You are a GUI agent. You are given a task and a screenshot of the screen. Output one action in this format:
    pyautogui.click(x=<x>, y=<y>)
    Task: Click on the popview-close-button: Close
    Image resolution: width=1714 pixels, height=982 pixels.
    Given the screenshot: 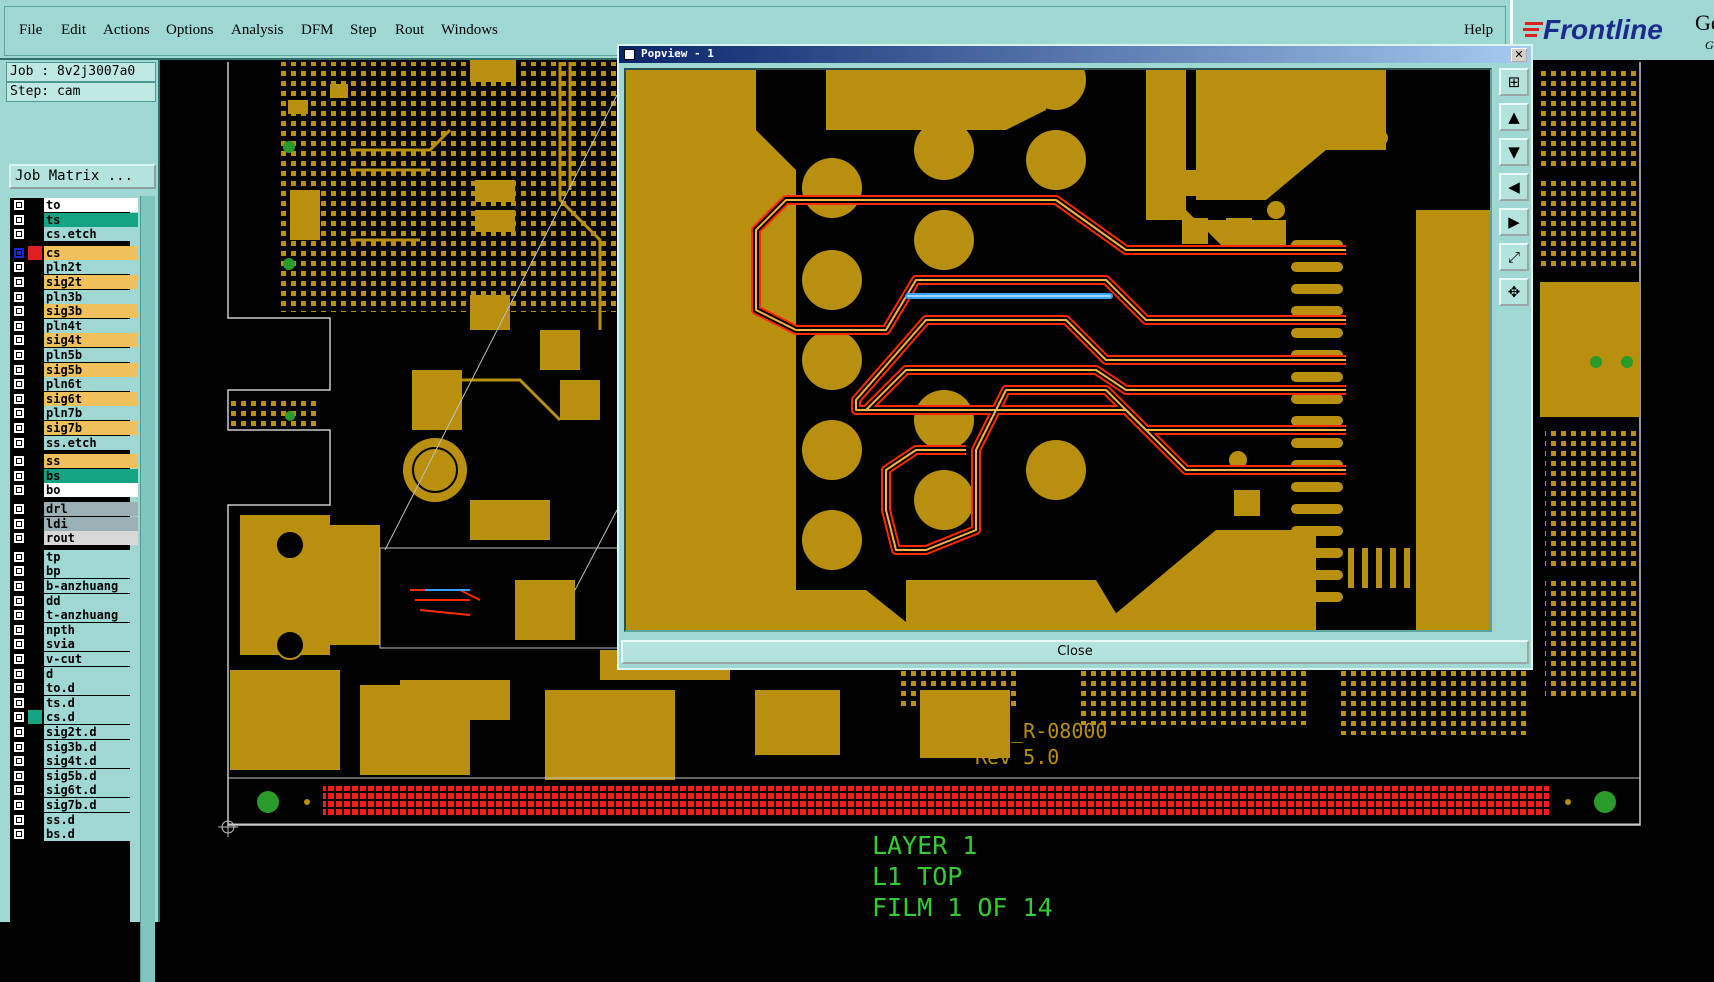 What is the action you would take?
    pyautogui.click(x=1075, y=652)
    